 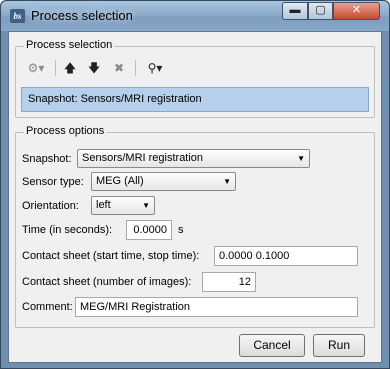 I want to click on orientation-select: left ▼, so click(x=123, y=205).